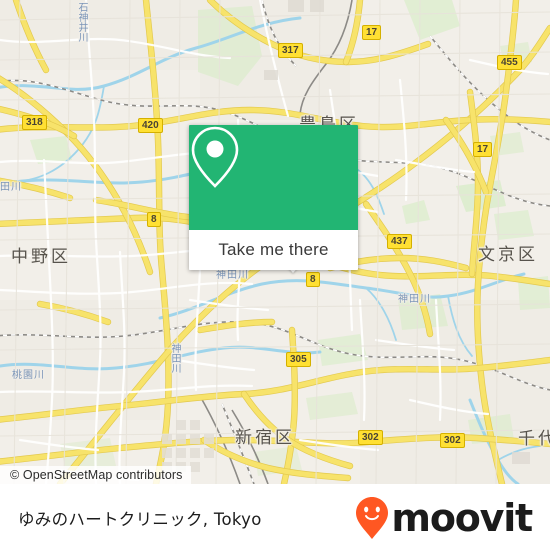 Image resolution: width=550 pixels, height=550 pixels. Describe the element at coordinates (273, 250) in the screenshot. I see `take-me-there-button: Take me there` at that location.